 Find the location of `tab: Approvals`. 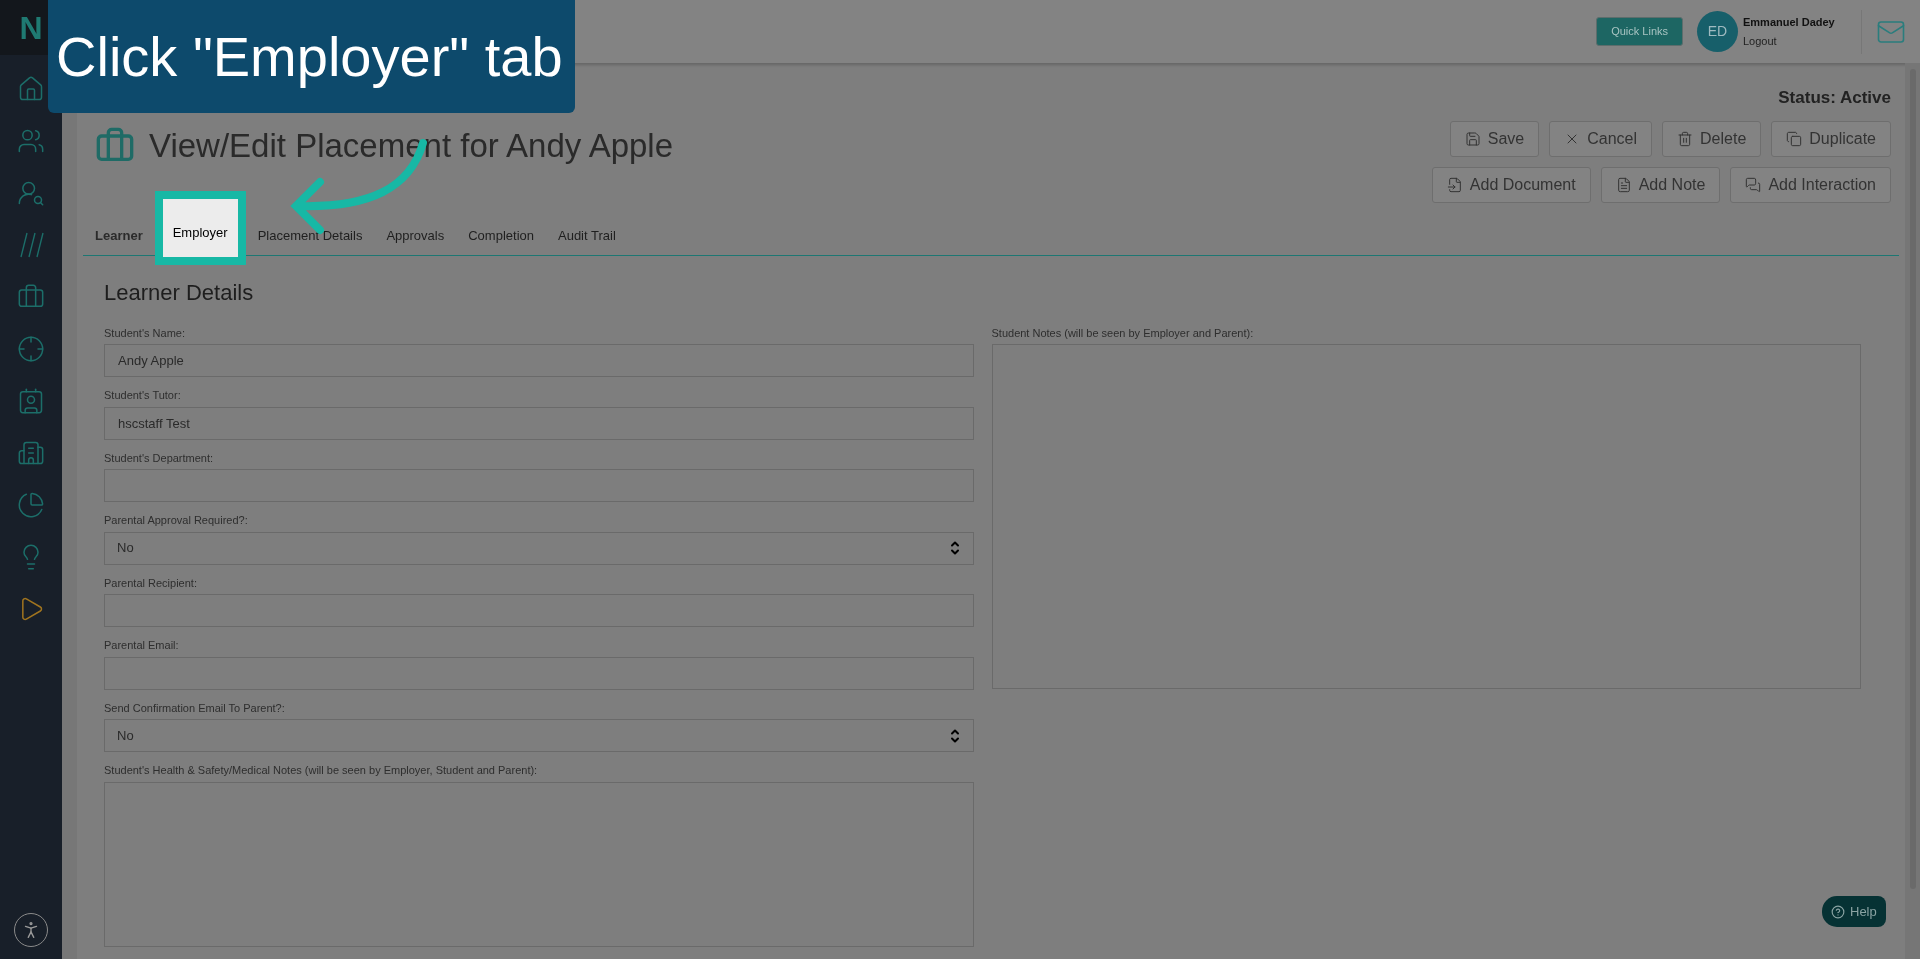

tab: Approvals is located at coordinates (415, 235).